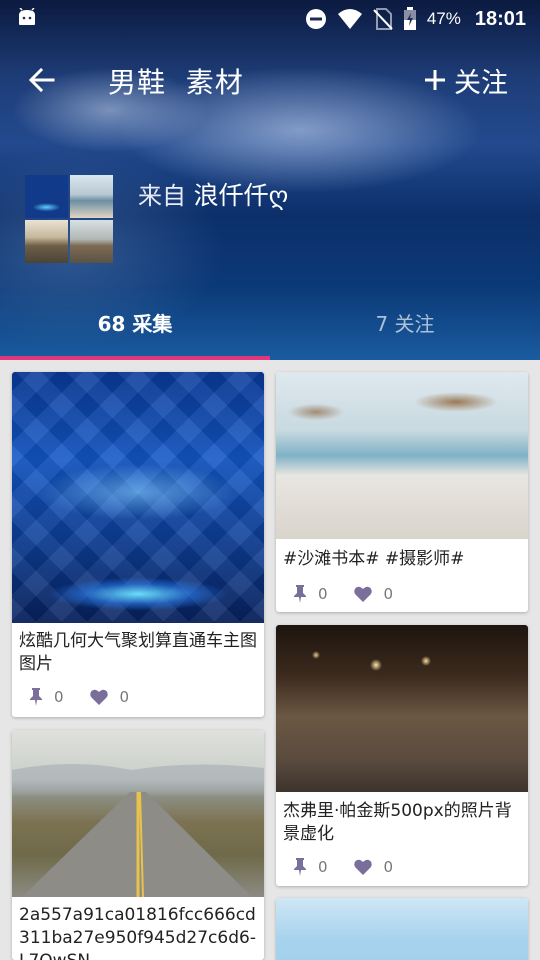 The height and width of the screenshot is (960, 540). I want to click on tab-followers: 7 关注, so click(405, 322).